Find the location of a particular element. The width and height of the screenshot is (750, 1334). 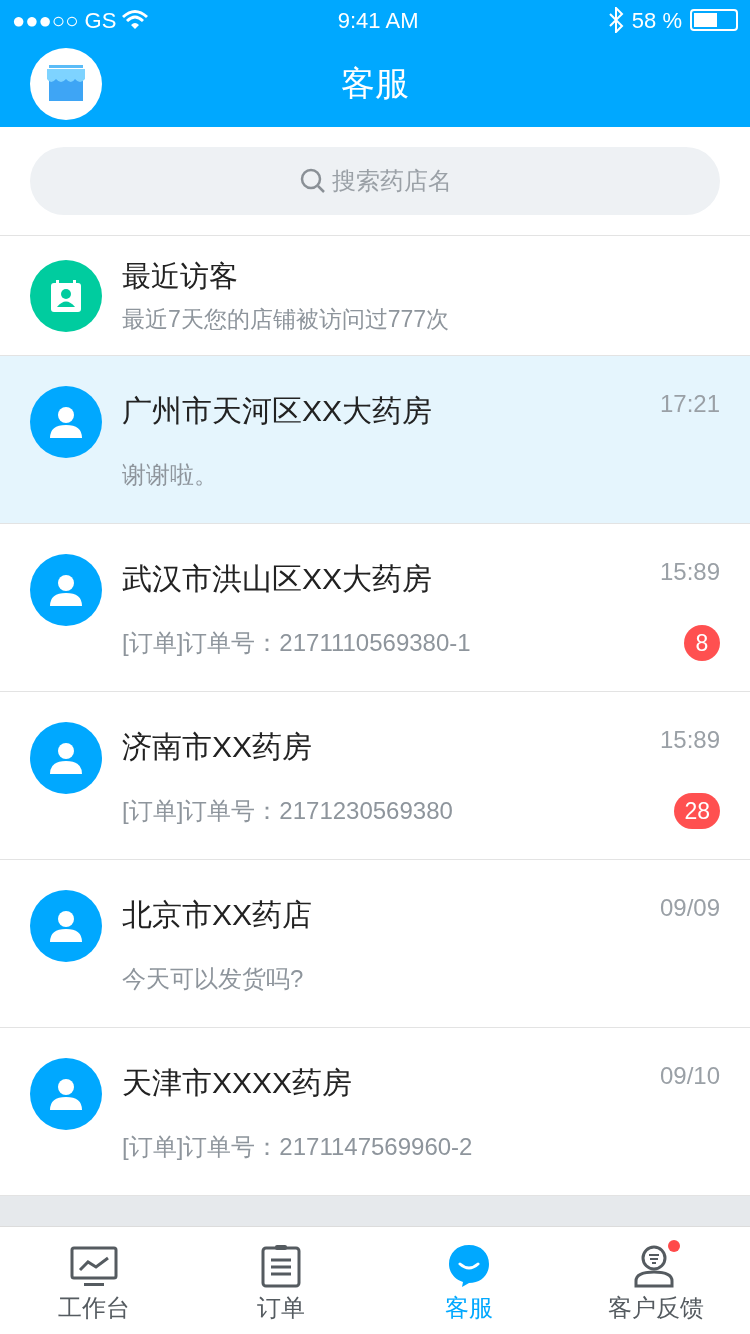

pharmacy-name: 武汉市洪山区XX大药房 is located at coordinates (277, 579).